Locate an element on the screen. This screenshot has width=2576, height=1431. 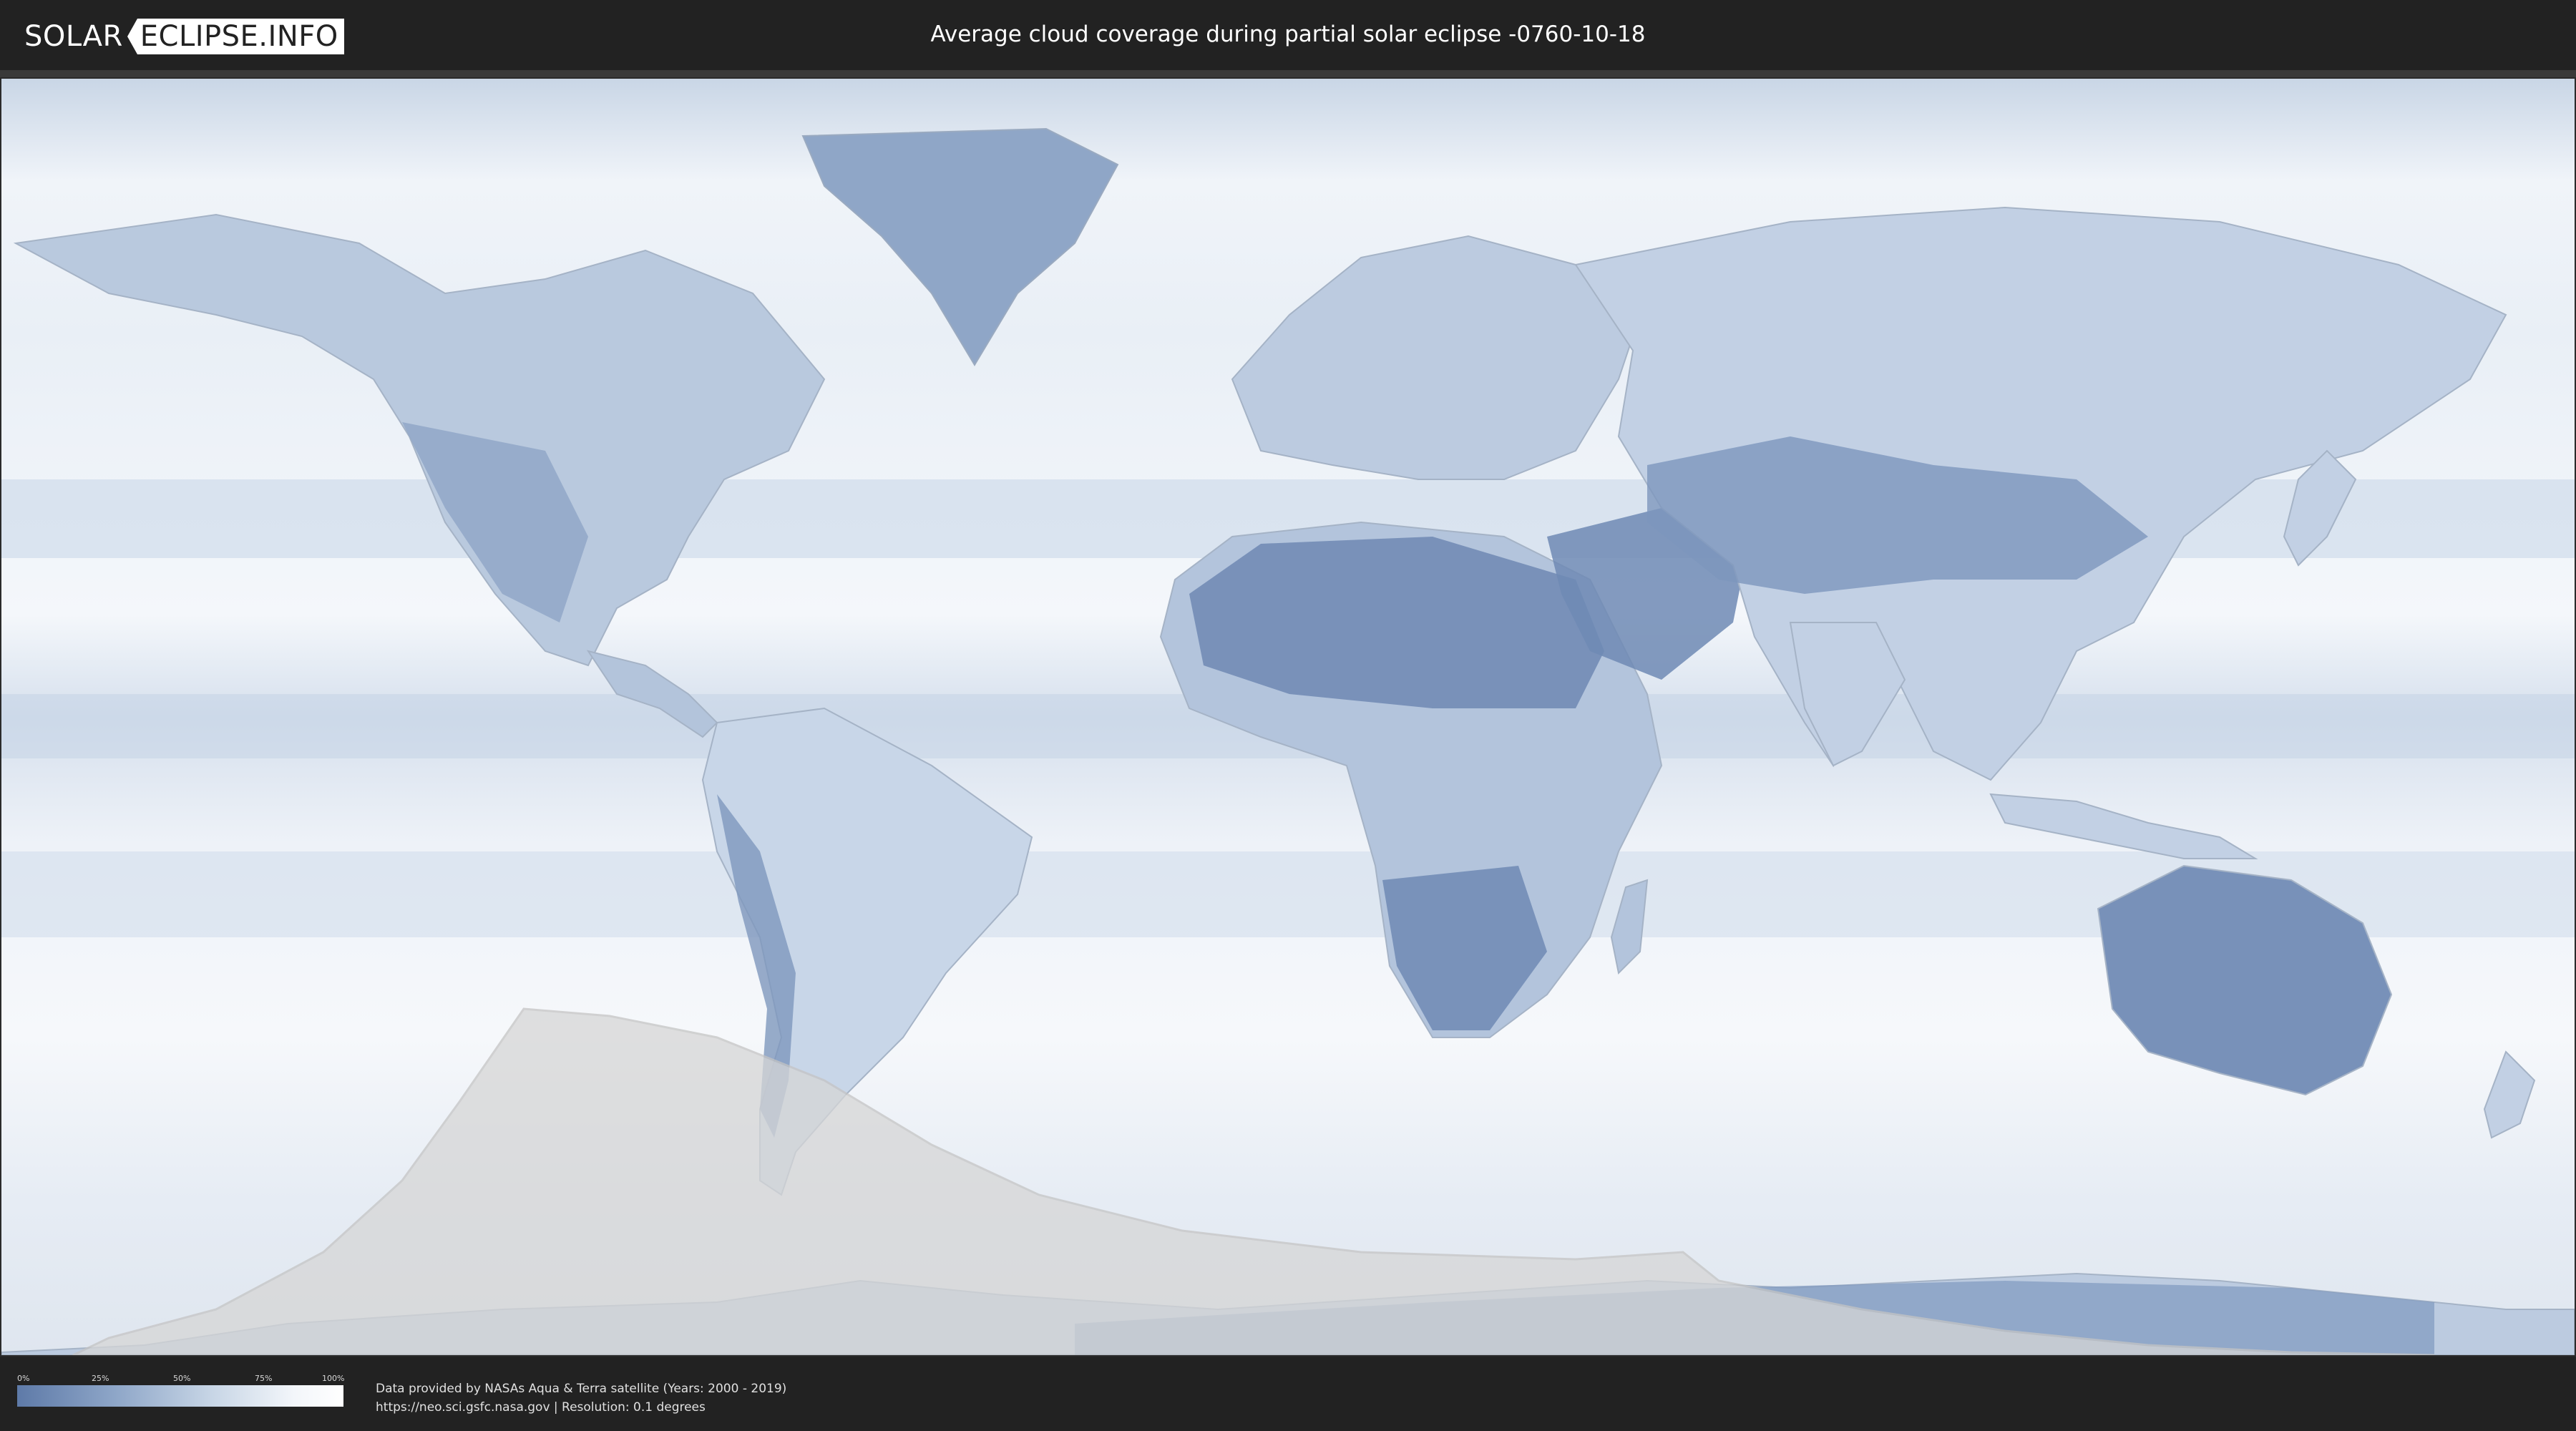
legend-tick-100: 100% is located at coordinates (333, 1378).